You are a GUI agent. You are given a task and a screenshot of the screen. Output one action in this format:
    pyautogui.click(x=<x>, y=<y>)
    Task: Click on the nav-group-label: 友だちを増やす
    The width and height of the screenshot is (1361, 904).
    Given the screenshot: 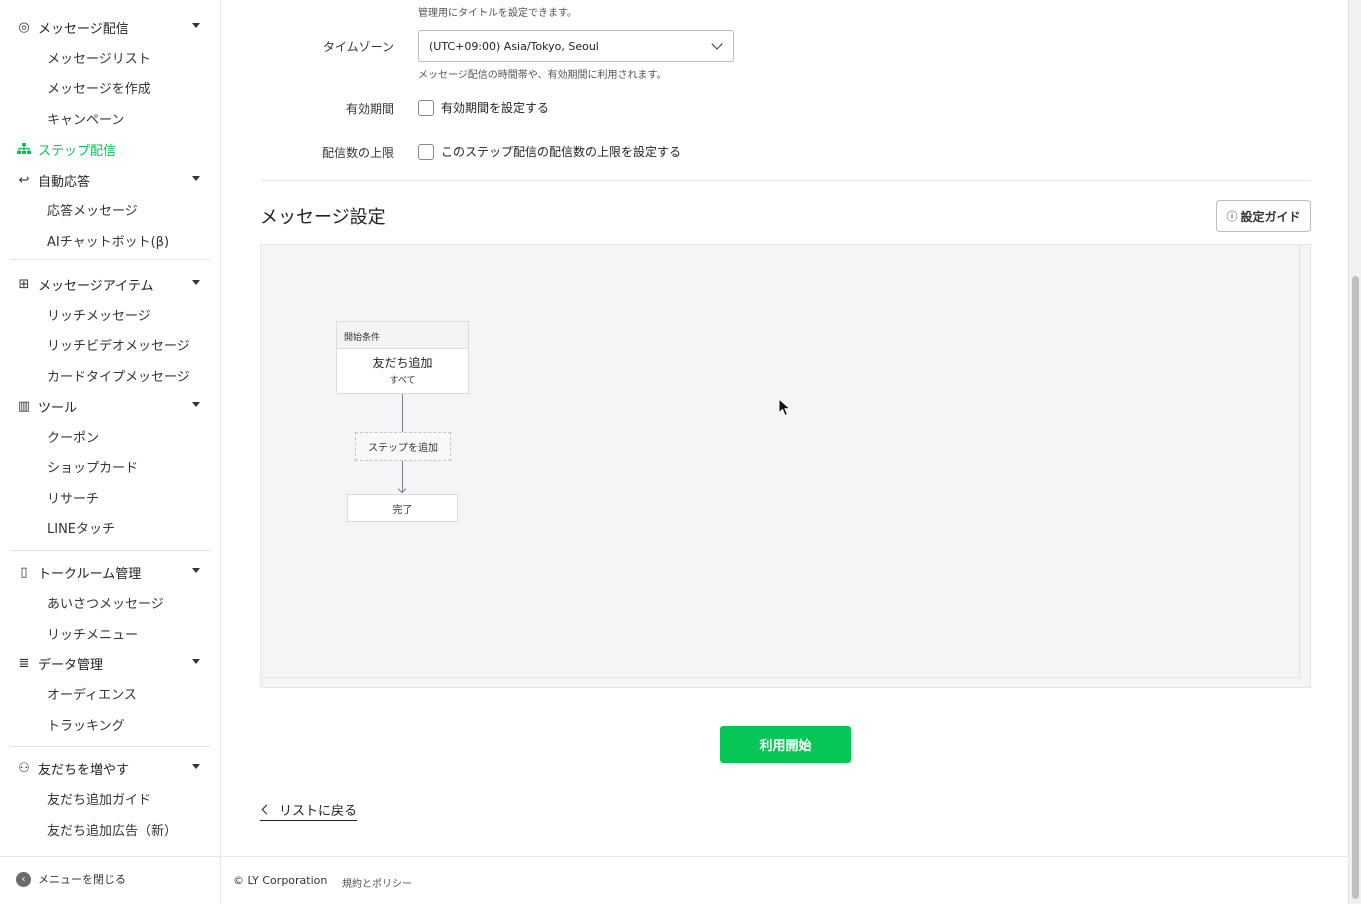 What is the action you would take?
    pyautogui.click(x=84, y=770)
    